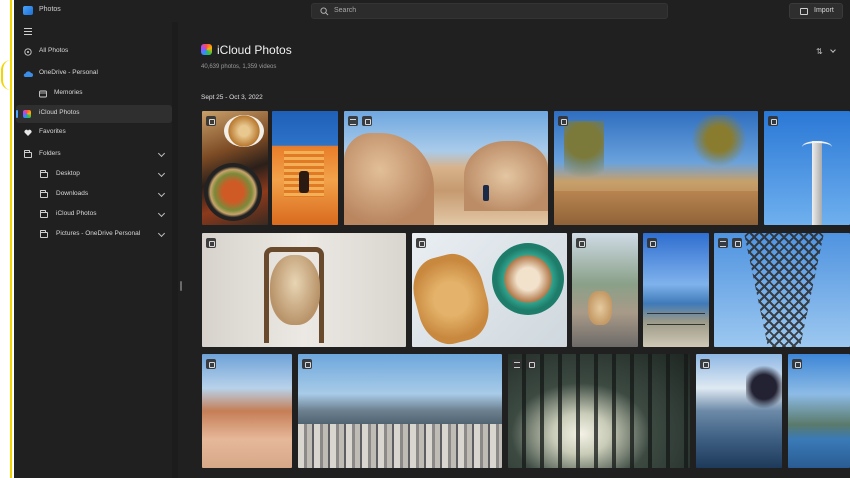 This screenshot has width=850, height=478. I want to click on title-bar: Photos Search Import, so click(432, 11).